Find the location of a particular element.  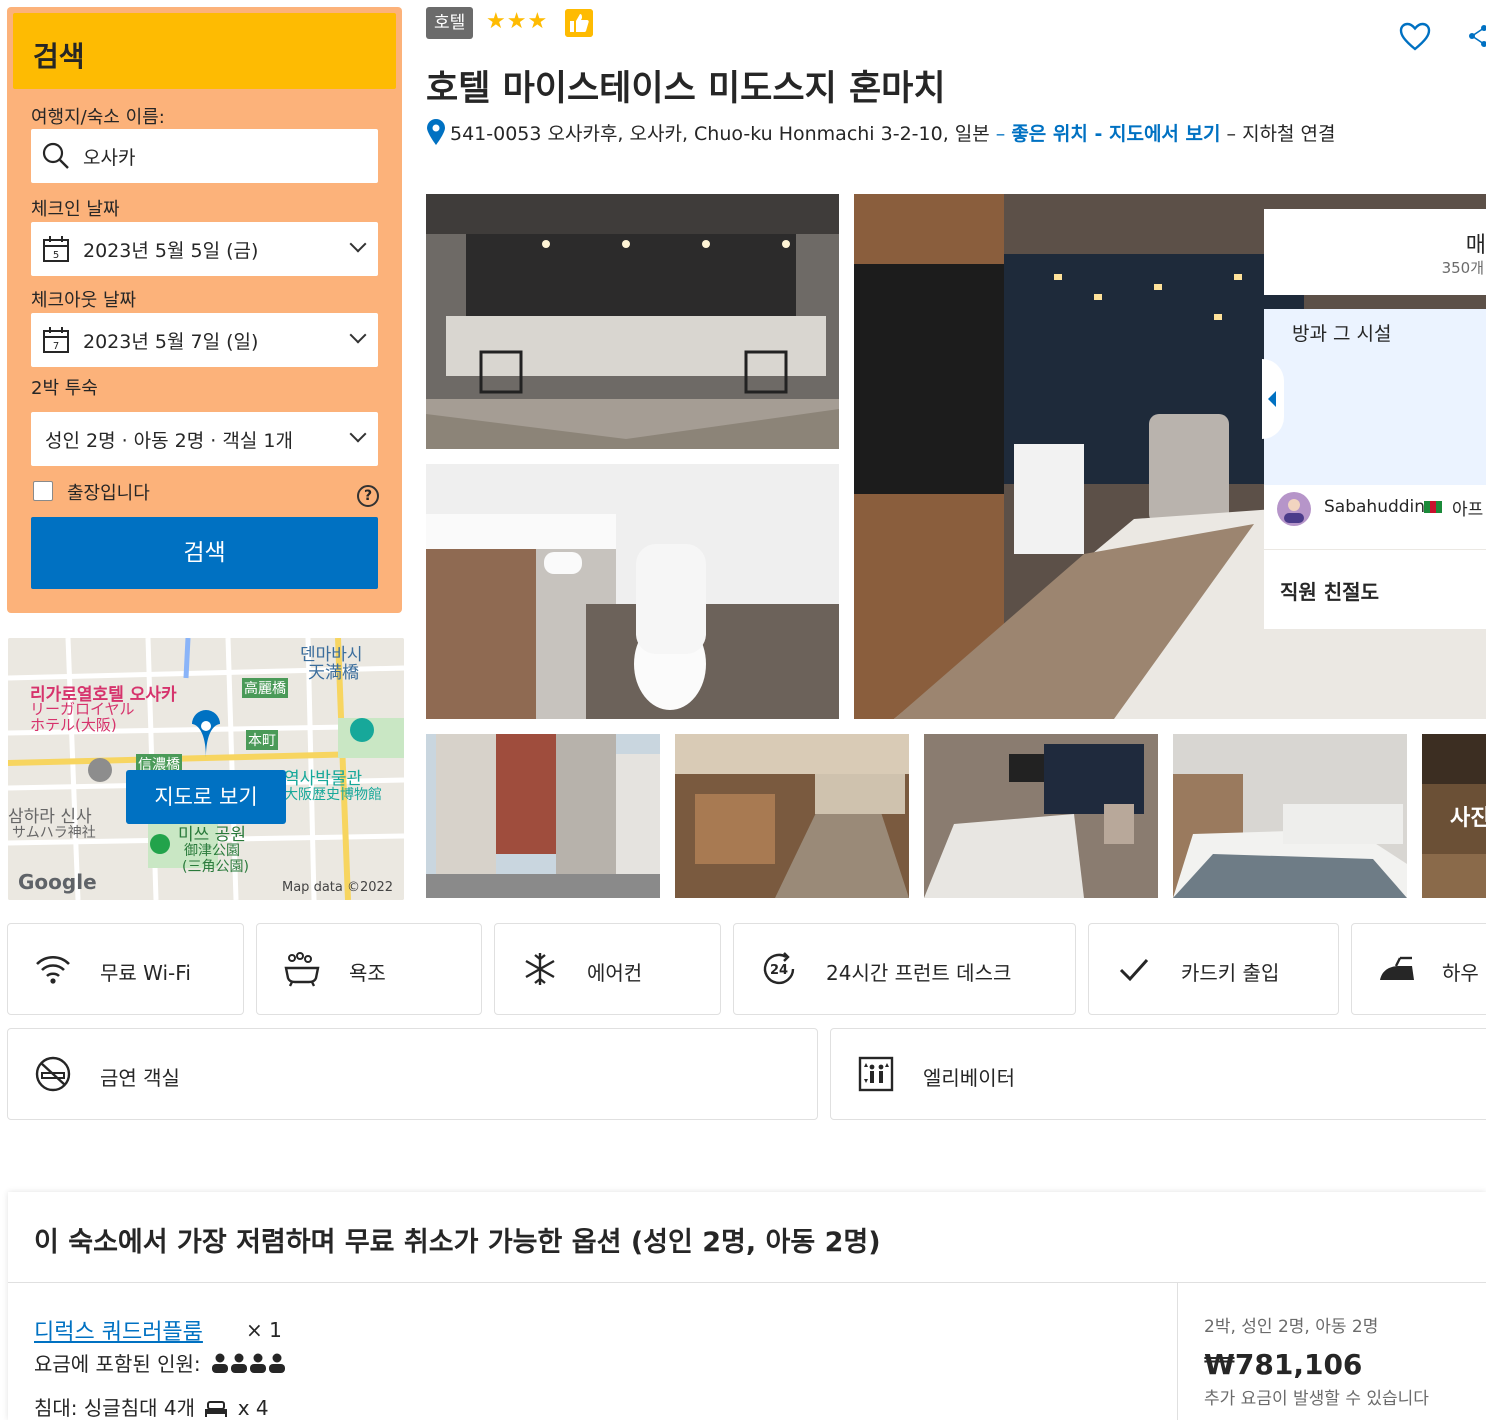

svg-text: 7 is located at coordinates (56, 346).